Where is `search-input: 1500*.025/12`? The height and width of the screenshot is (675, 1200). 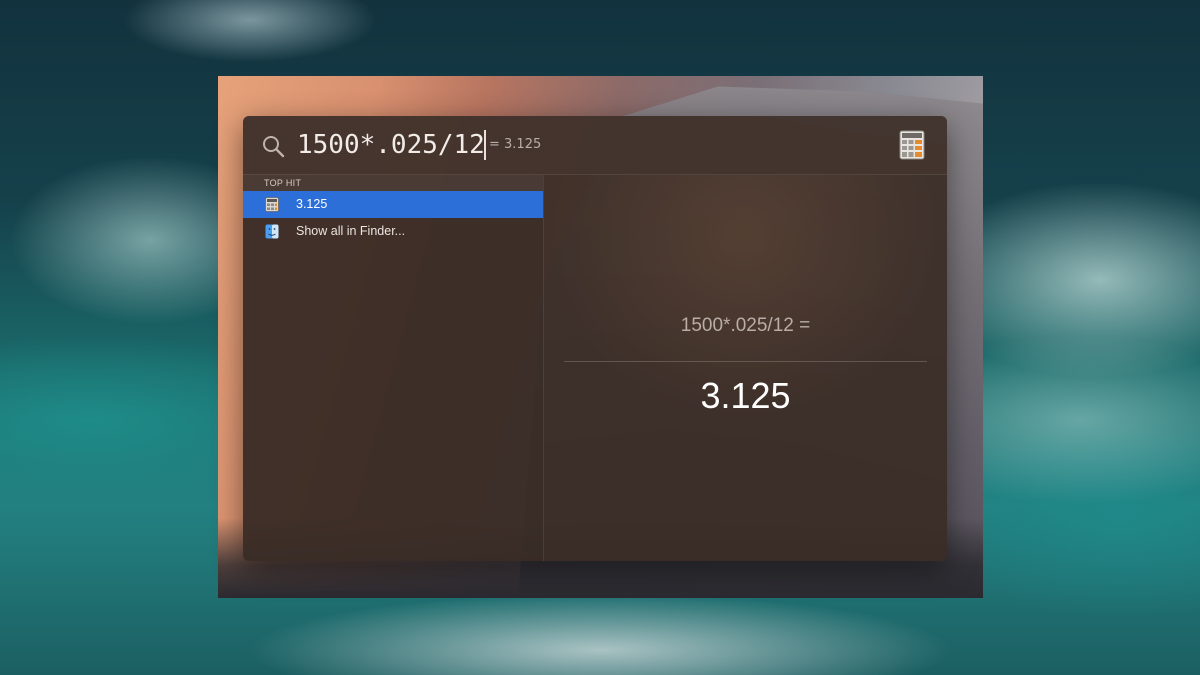 search-input: 1500*.025/12 is located at coordinates (391, 145).